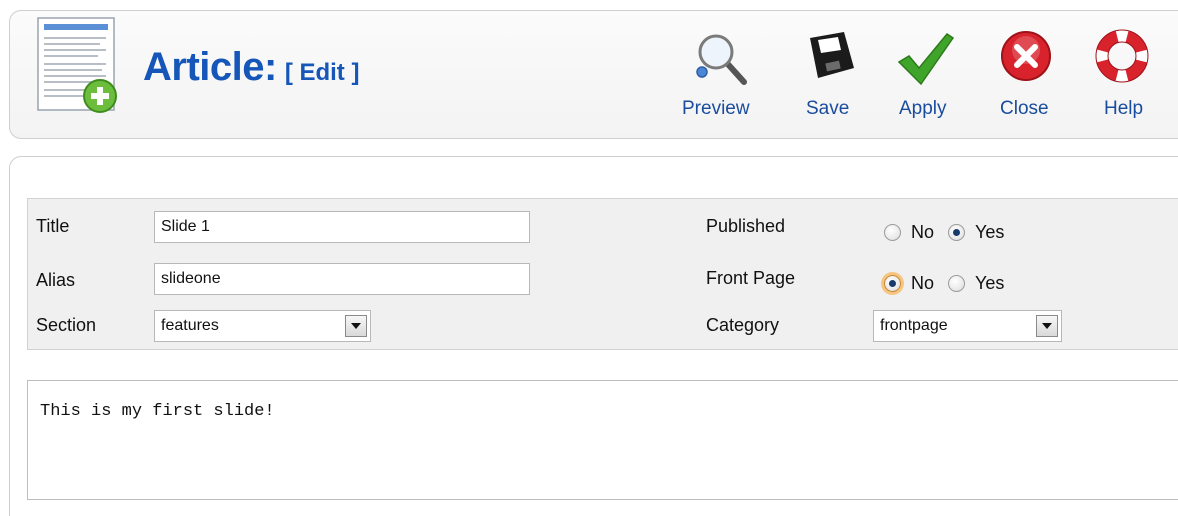  I want to click on page-title-text: Article:, so click(210, 67).